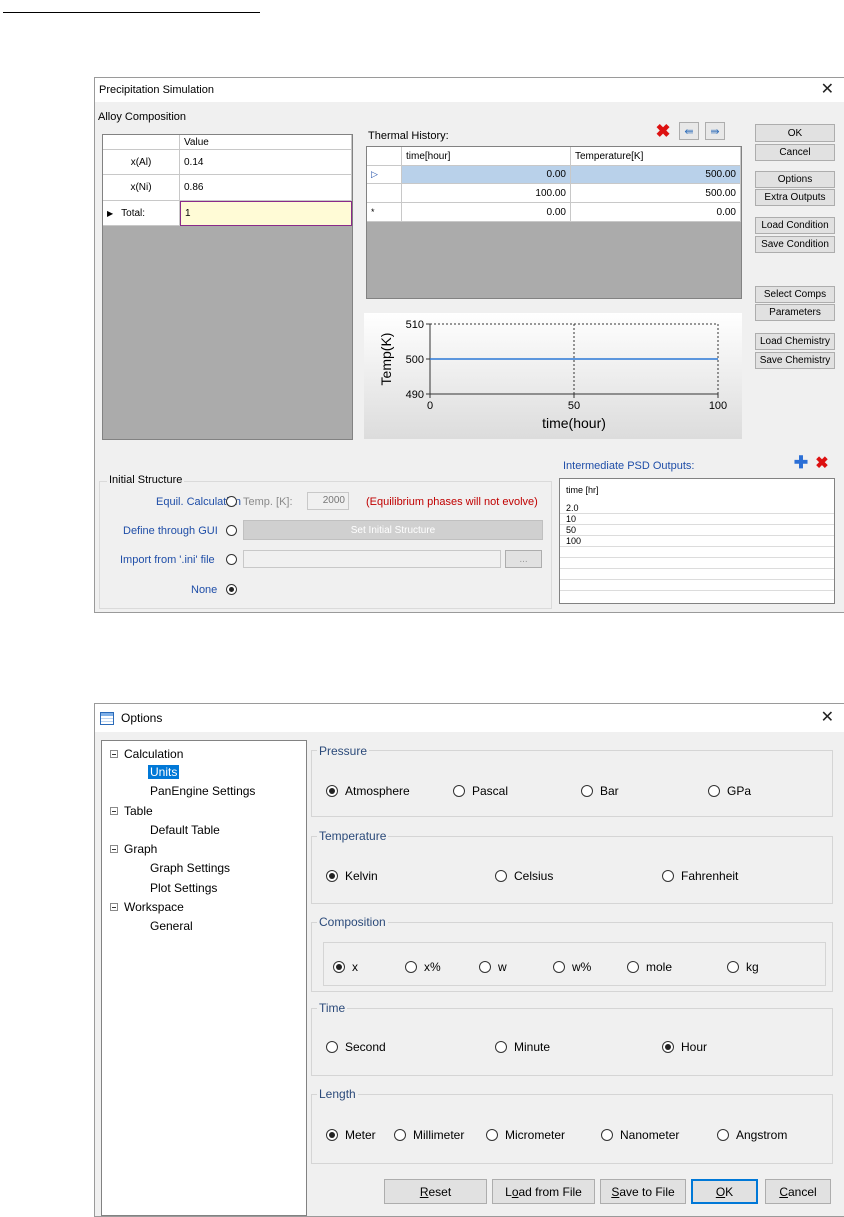 The image size is (844, 1217). I want to click on add-psd-button: ✚, so click(801, 462).